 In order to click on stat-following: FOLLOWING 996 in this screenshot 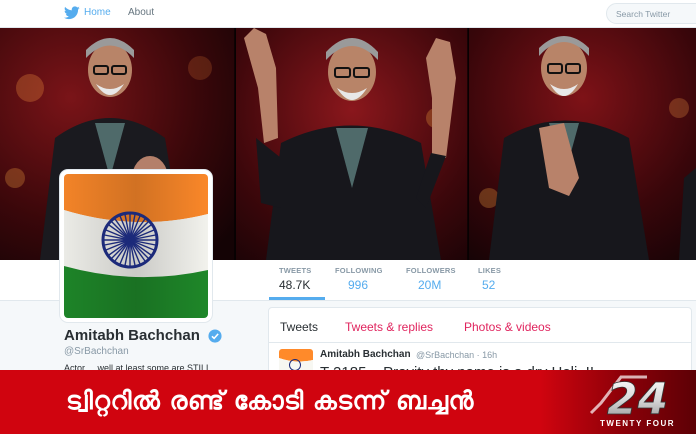, I will do `click(359, 279)`.